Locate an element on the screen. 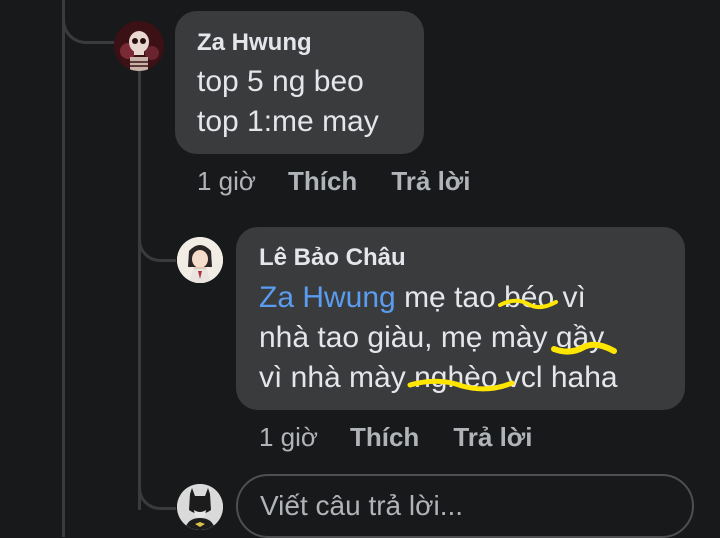  comment-text-line: vì nhà mày nghèo vcl haha is located at coordinates (438, 378).